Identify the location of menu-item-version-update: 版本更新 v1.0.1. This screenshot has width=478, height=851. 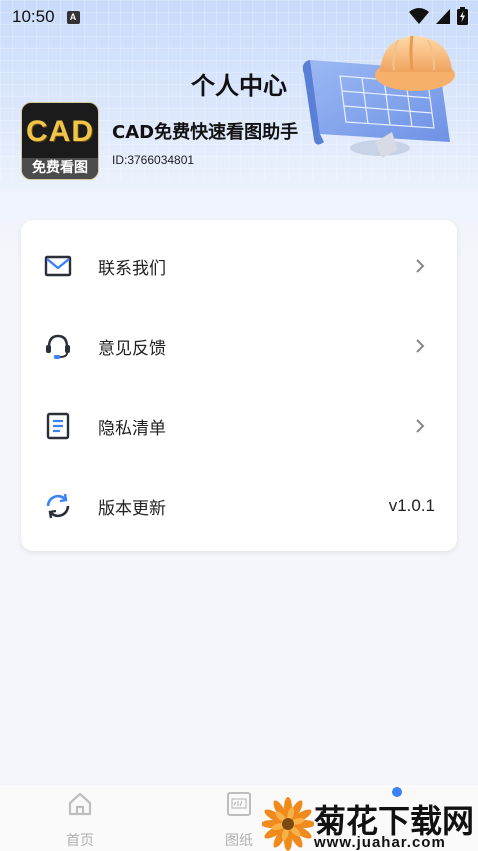
(239, 506).